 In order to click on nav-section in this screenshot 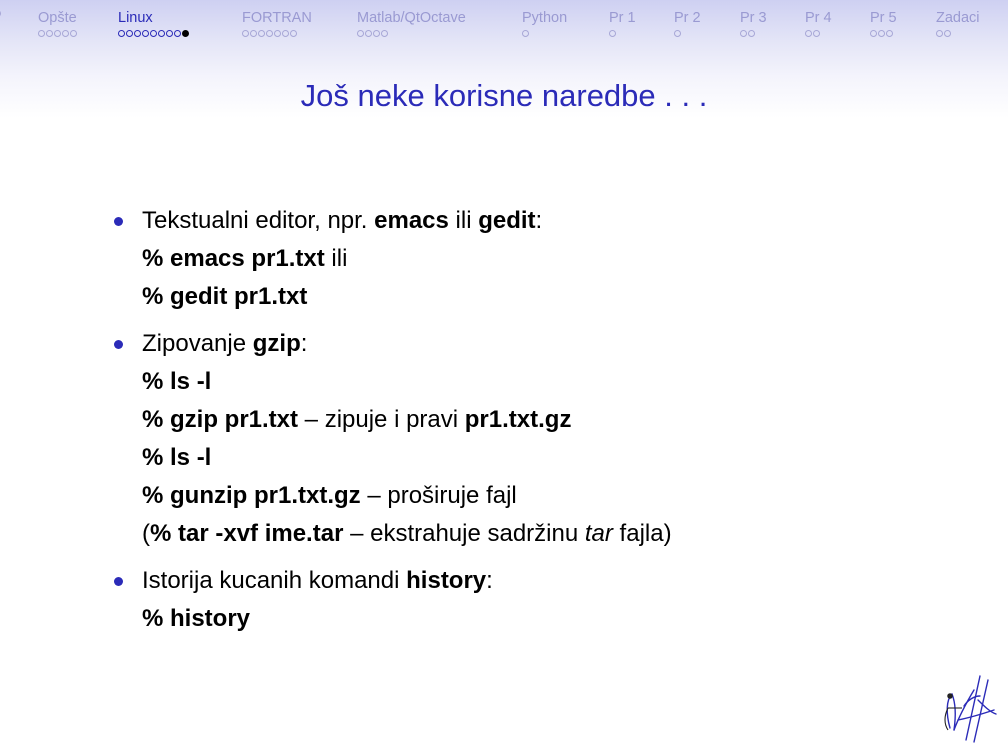, I will do `click(0, 14)`.